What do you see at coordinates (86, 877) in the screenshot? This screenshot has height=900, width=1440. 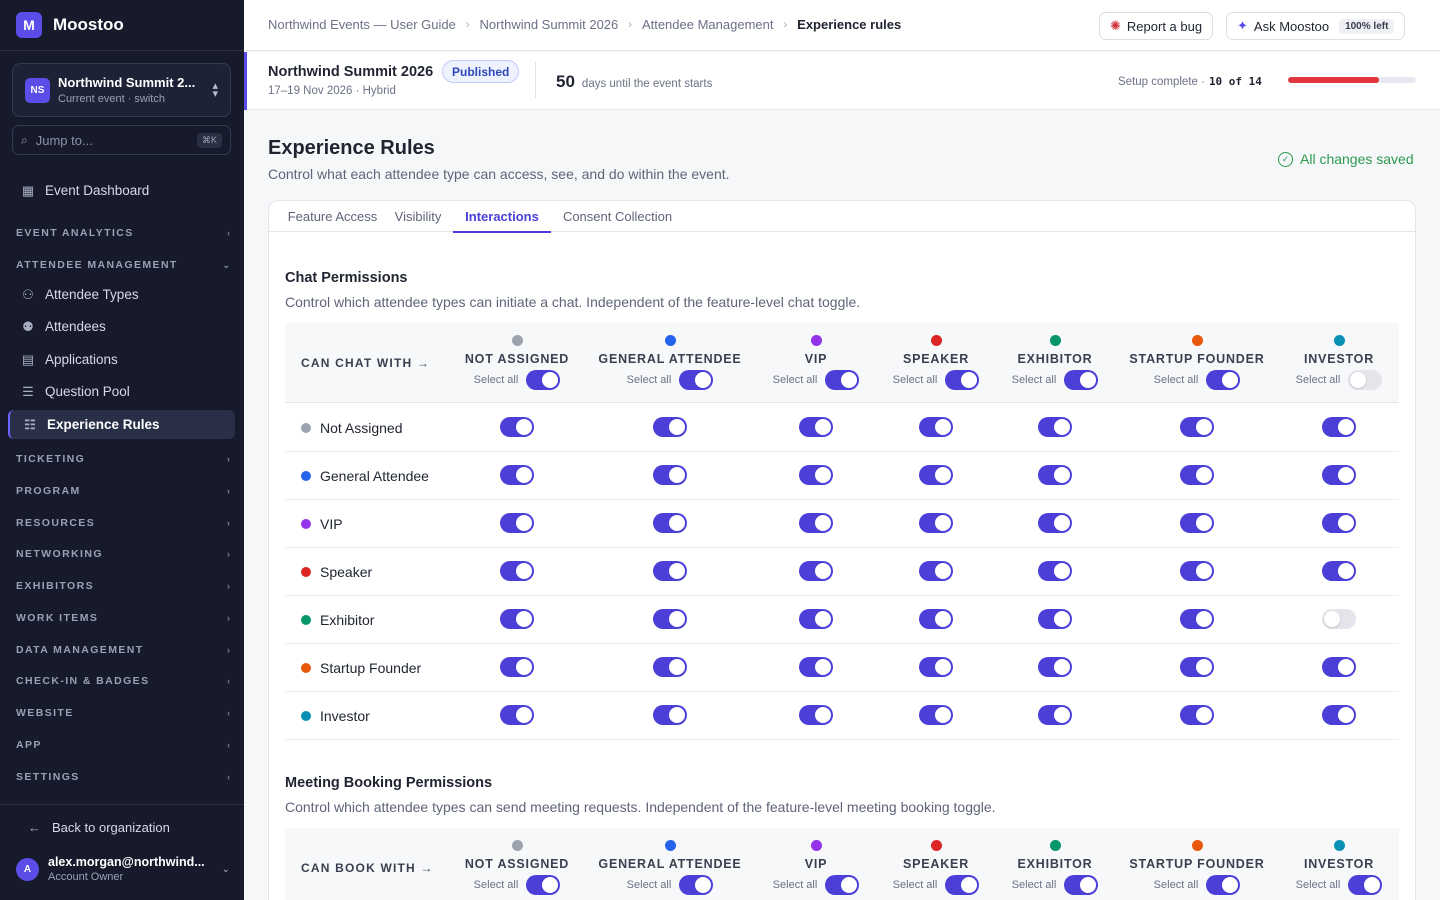 I see `user-role: Account Owner` at bounding box center [86, 877].